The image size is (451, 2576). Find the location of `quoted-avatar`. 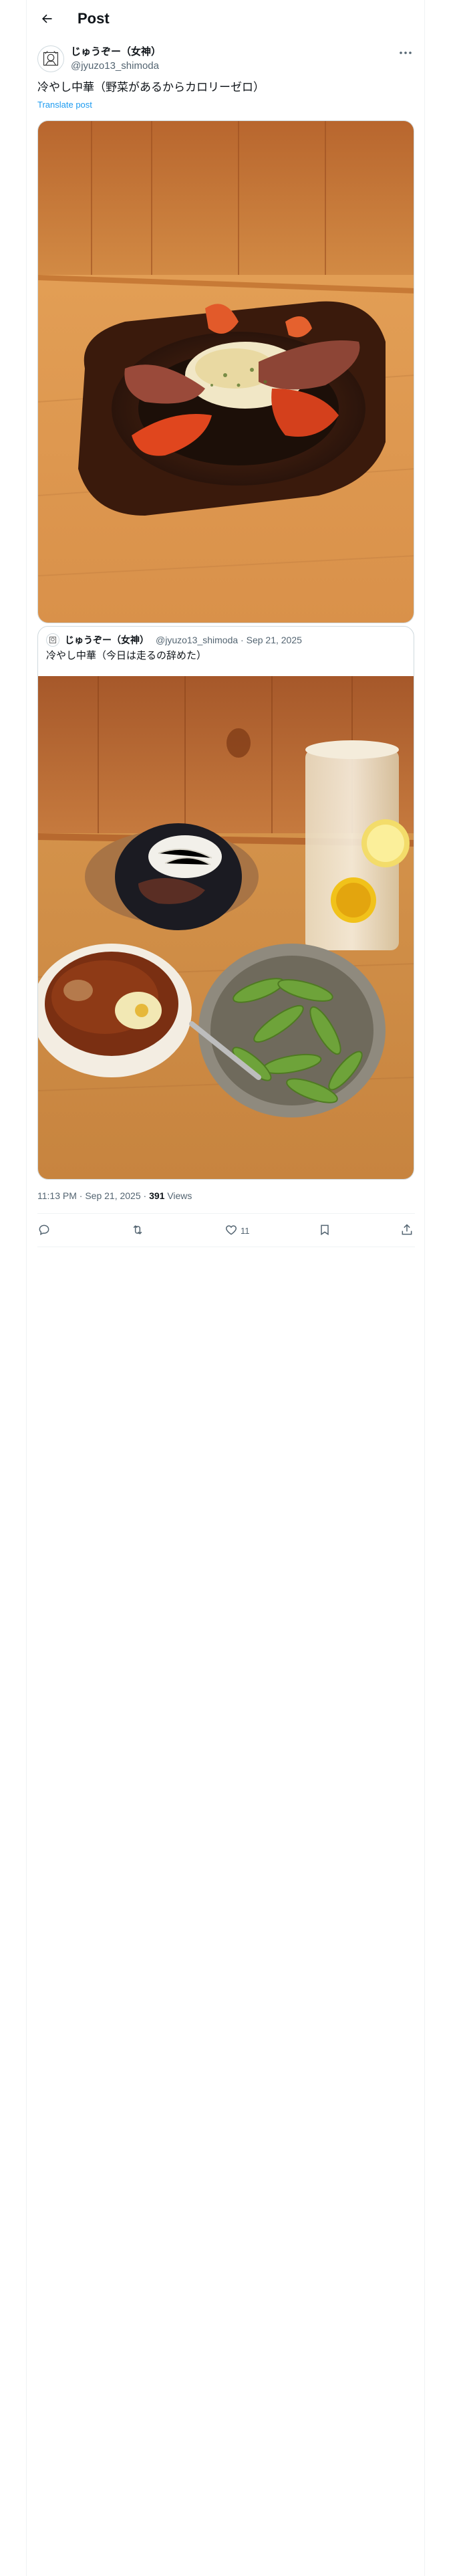

quoted-avatar is located at coordinates (52, 640).